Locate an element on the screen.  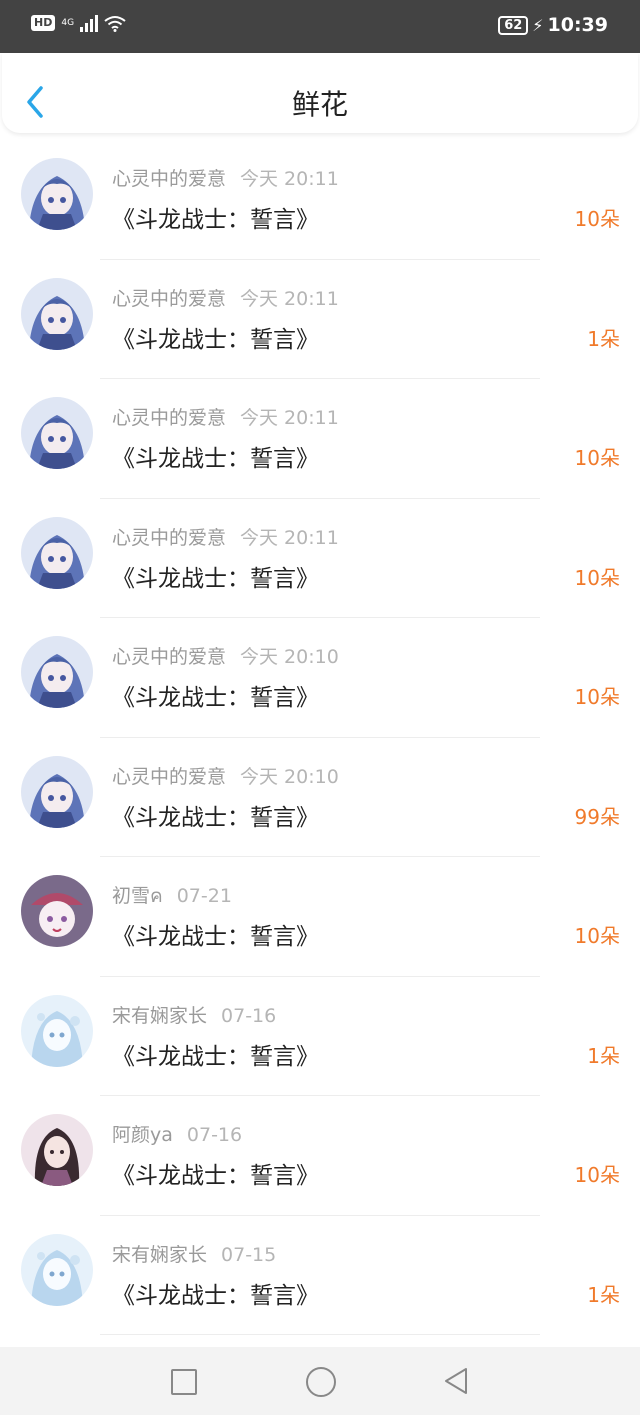
hd-badge: HD is located at coordinates (43, 23).